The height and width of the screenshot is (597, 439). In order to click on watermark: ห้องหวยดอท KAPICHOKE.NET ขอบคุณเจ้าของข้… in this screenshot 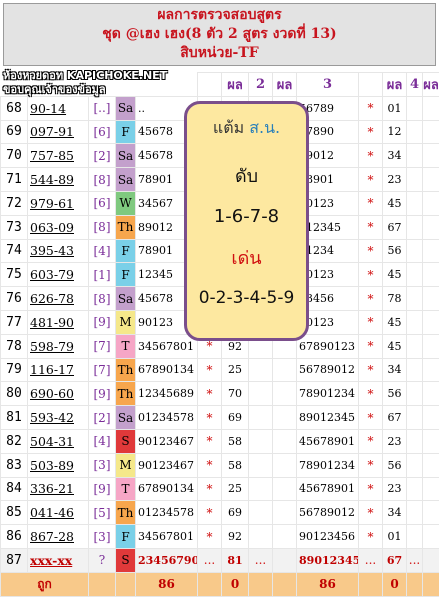, I will do `click(85, 83)`.